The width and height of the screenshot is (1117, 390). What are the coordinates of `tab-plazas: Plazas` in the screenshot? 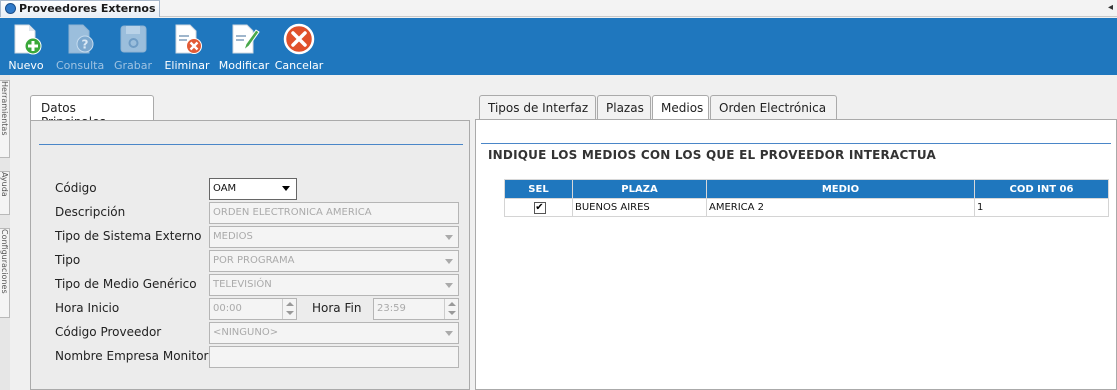 It's located at (624, 107).